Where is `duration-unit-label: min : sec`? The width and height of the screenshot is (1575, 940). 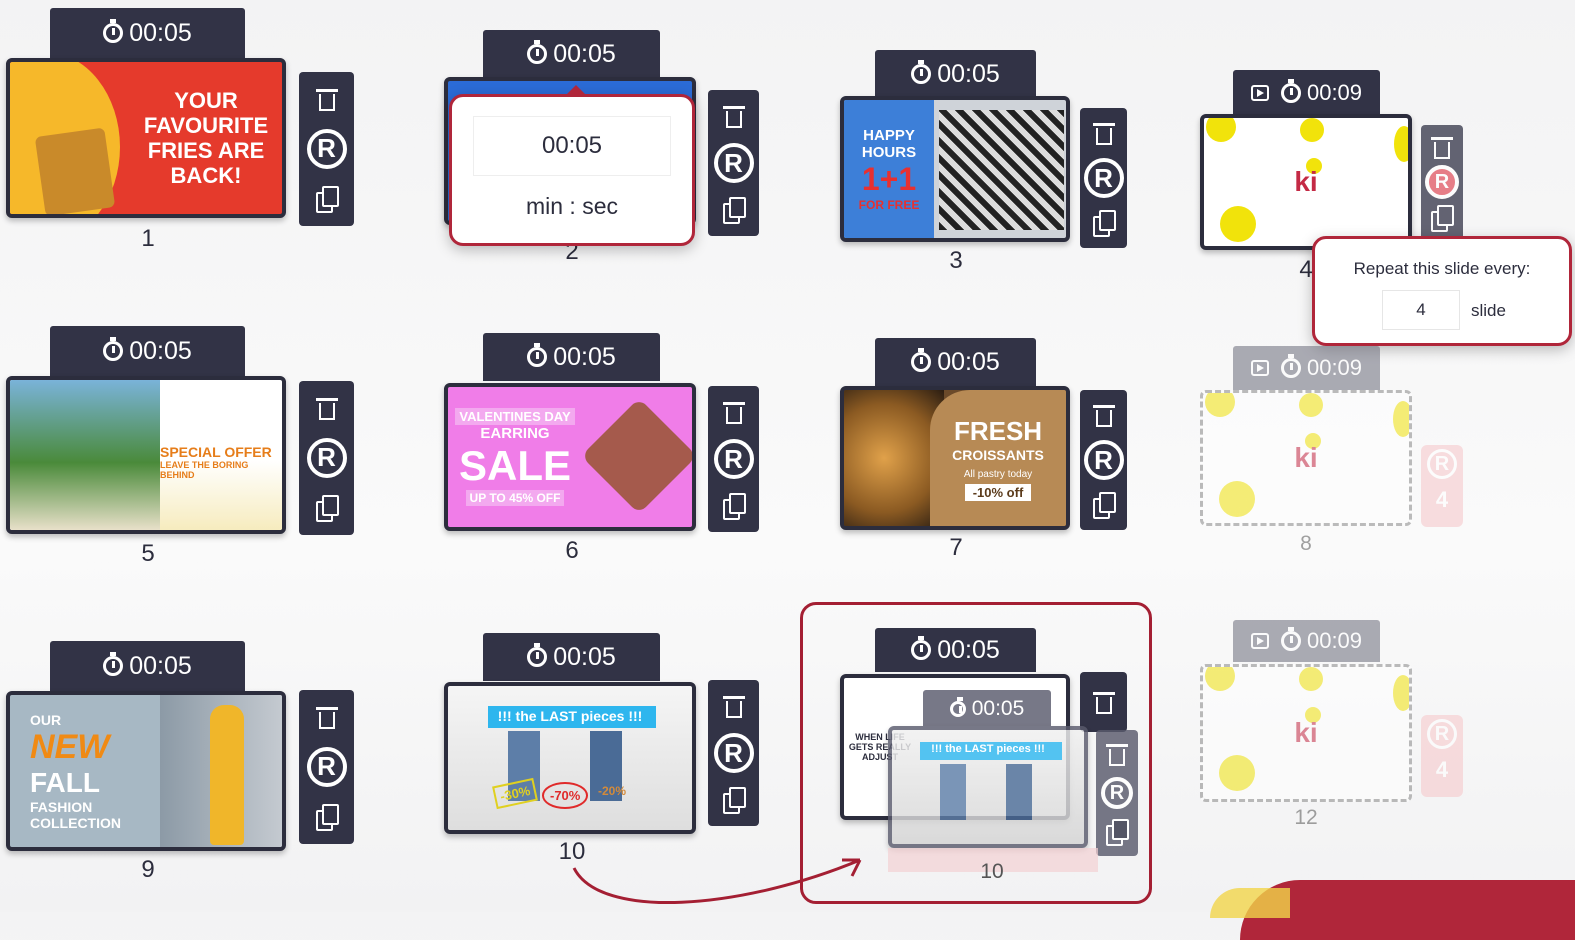 duration-unit-label: min : sec is located at coordinates (572, 206).